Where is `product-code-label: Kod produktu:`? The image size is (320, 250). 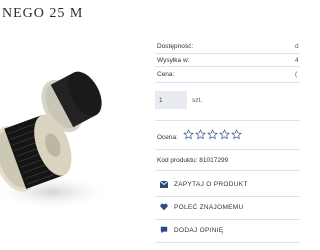
product-code-label: Kod produktu: is located at coordinates (177, 160).